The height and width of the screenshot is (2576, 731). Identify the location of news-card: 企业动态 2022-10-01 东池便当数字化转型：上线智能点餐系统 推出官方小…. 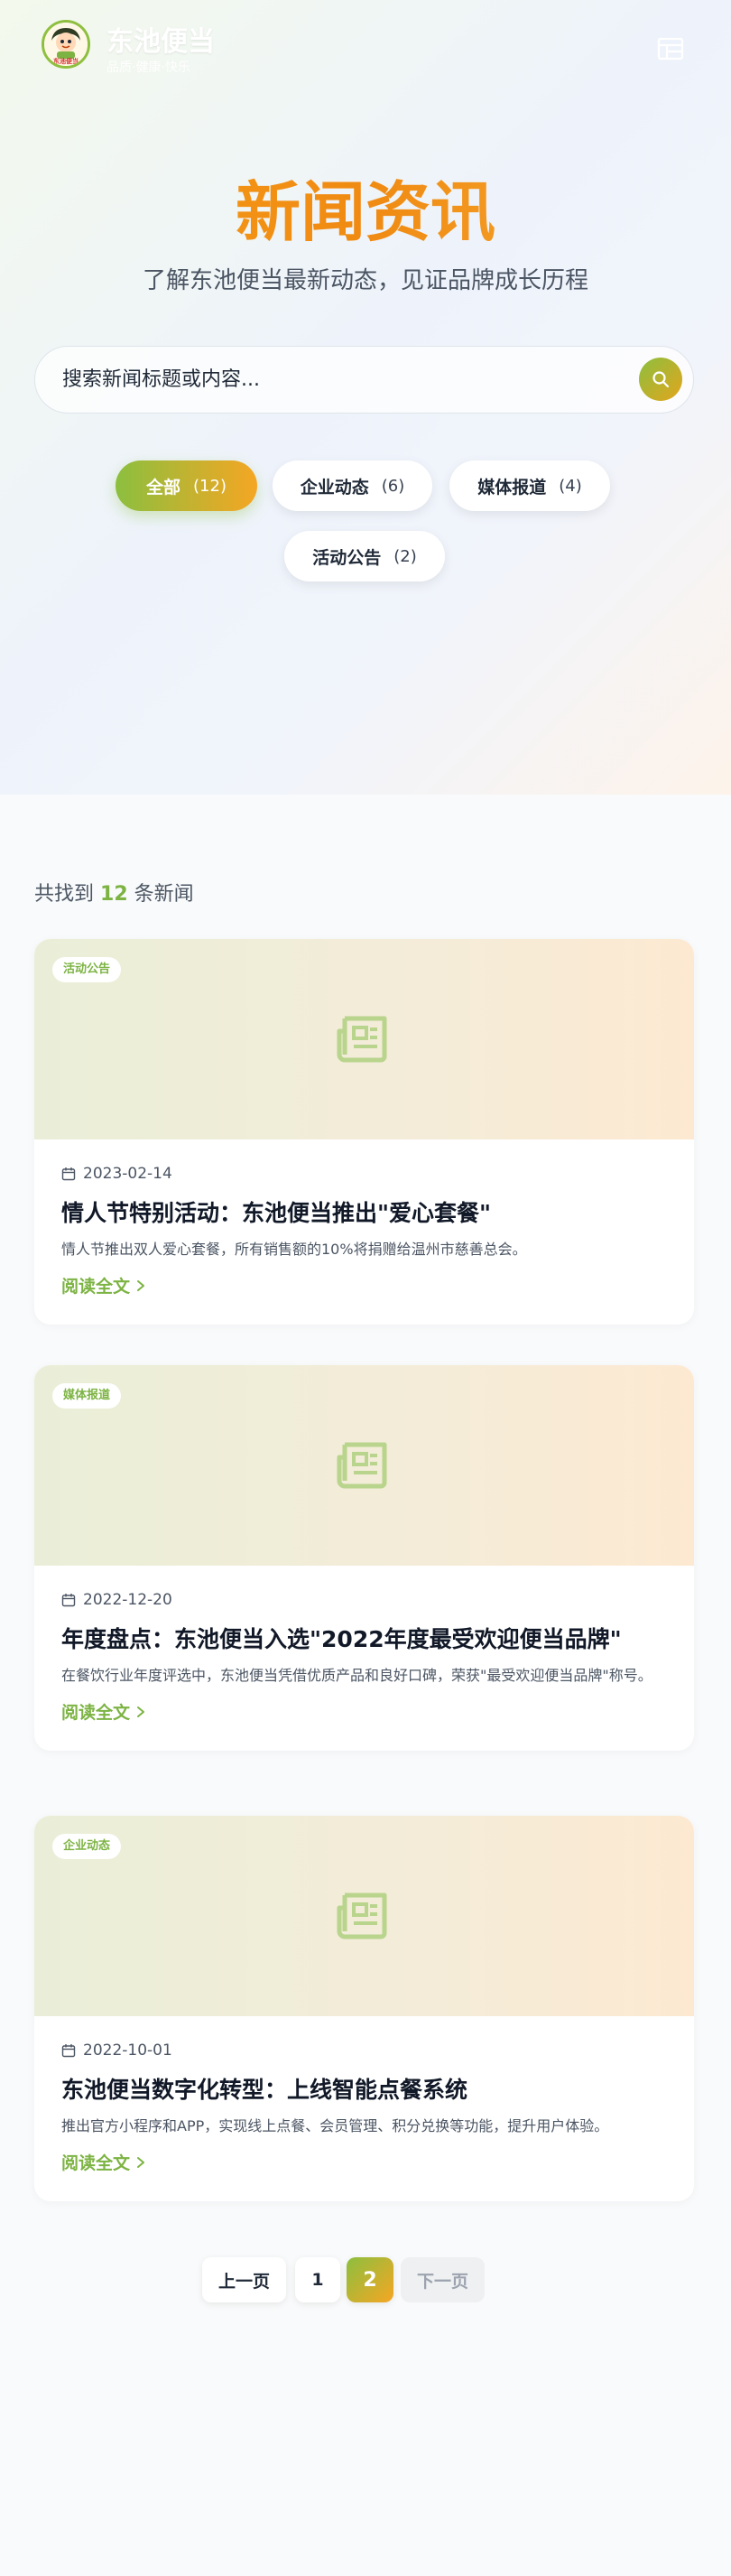
(364, 2008).